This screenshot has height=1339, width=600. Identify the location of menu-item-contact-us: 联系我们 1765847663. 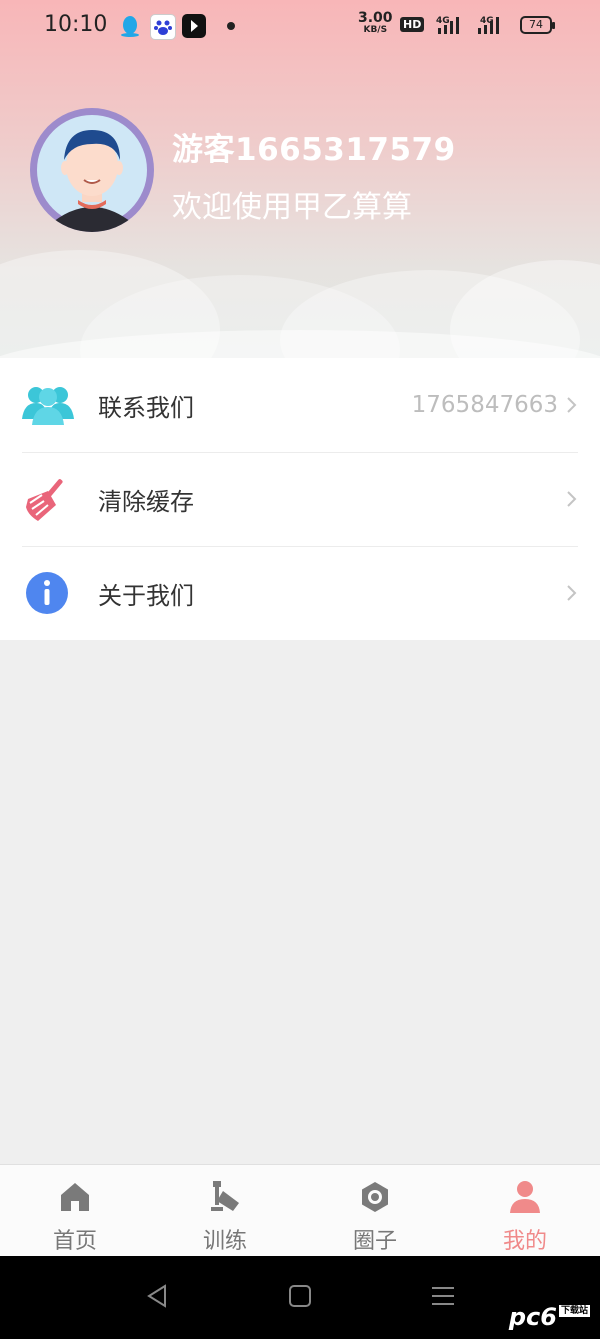
(300, 405).